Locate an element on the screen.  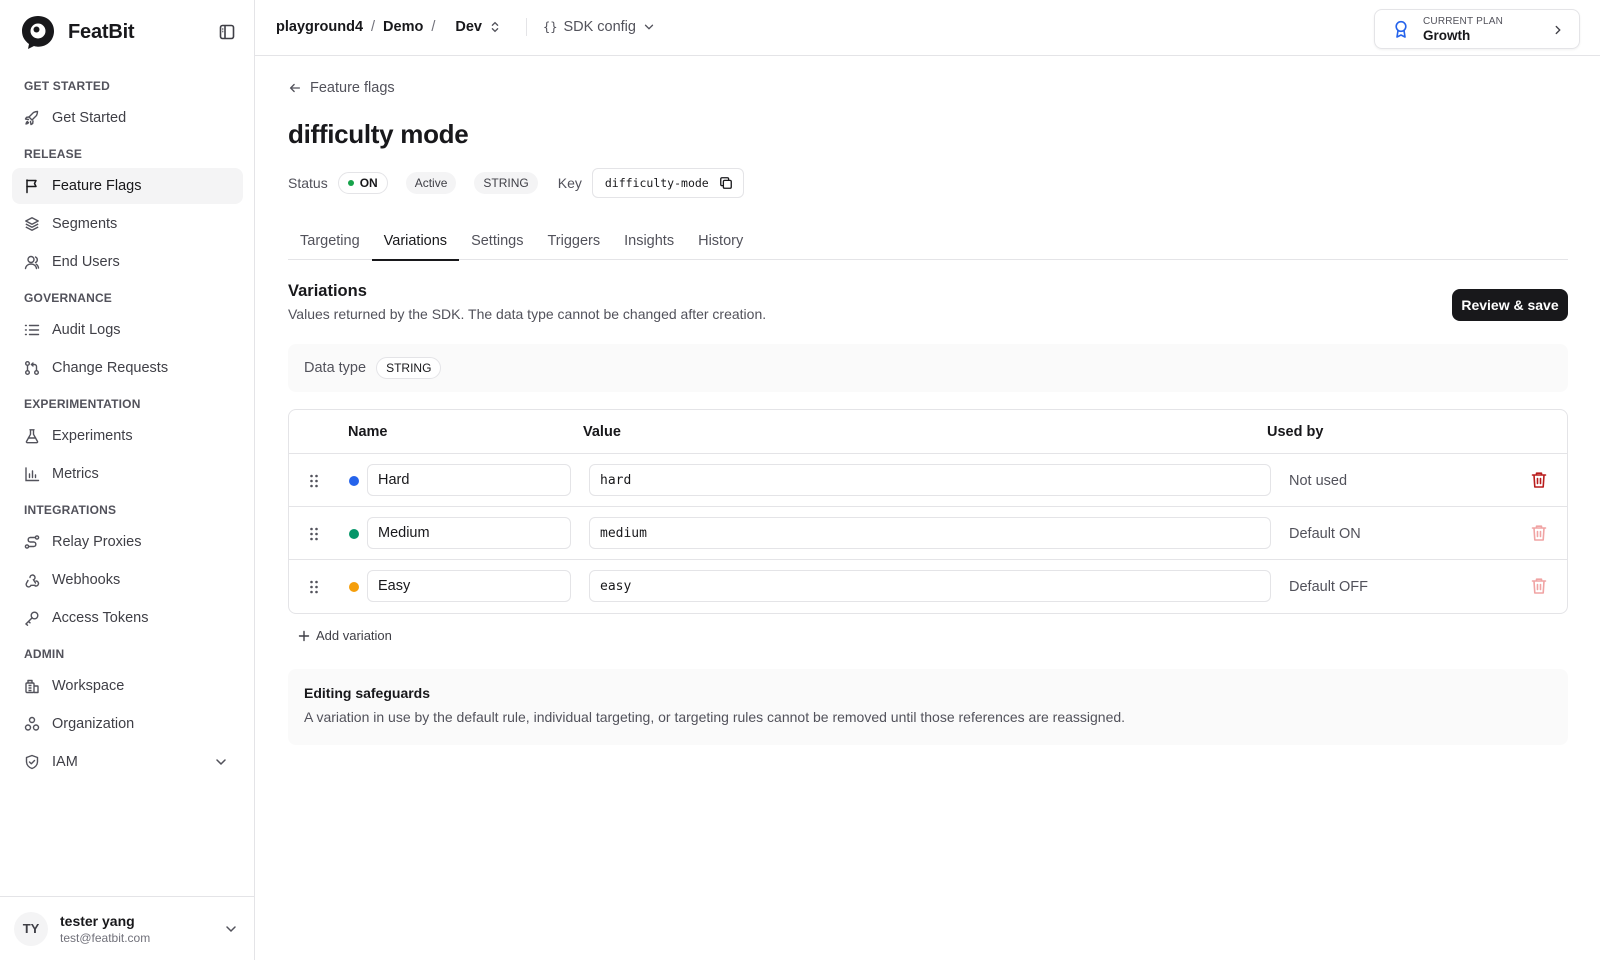
sidebar-item-organization: Organization is located at coordinates (127, 724).